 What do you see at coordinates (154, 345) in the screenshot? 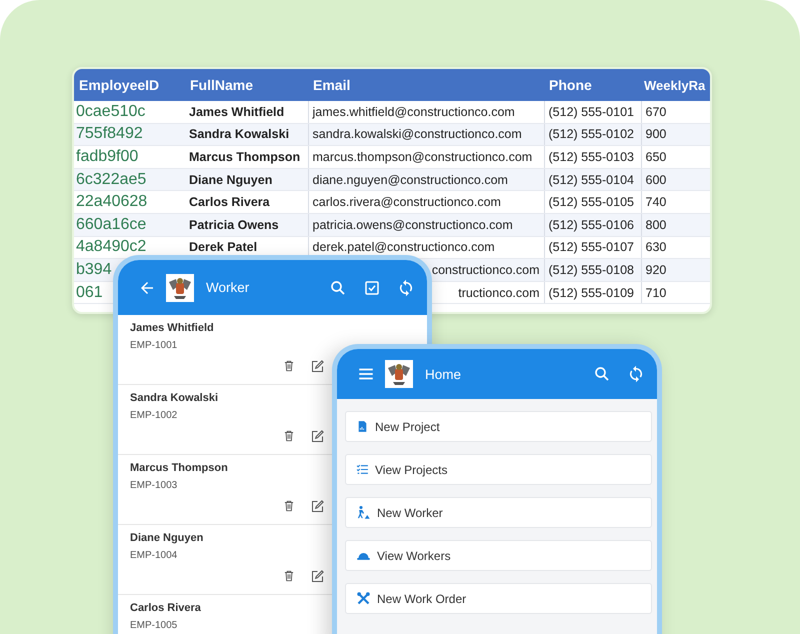
I see `worker-code: EMP-1001` at bounding box center [154, 345].